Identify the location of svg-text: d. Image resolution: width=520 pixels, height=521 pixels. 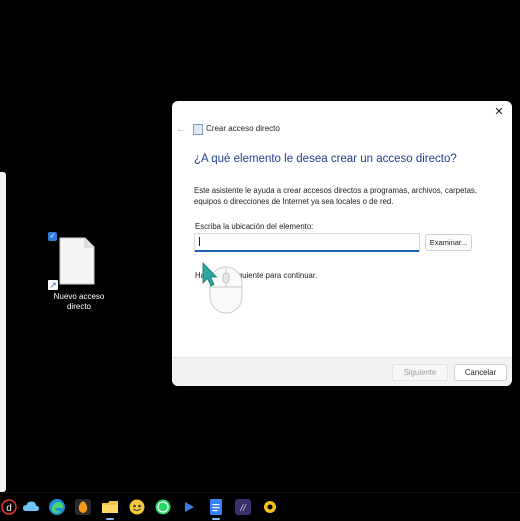
(9, 508).